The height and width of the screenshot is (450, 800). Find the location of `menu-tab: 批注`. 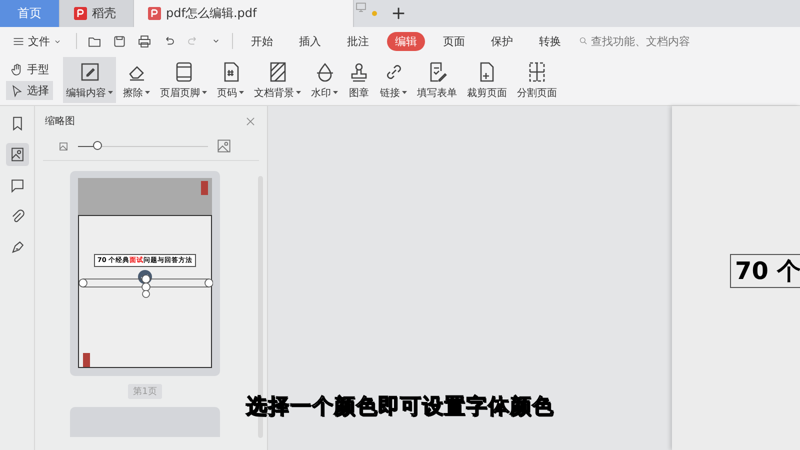

menu-tab: 批注 is located at coordinates (358, 41).